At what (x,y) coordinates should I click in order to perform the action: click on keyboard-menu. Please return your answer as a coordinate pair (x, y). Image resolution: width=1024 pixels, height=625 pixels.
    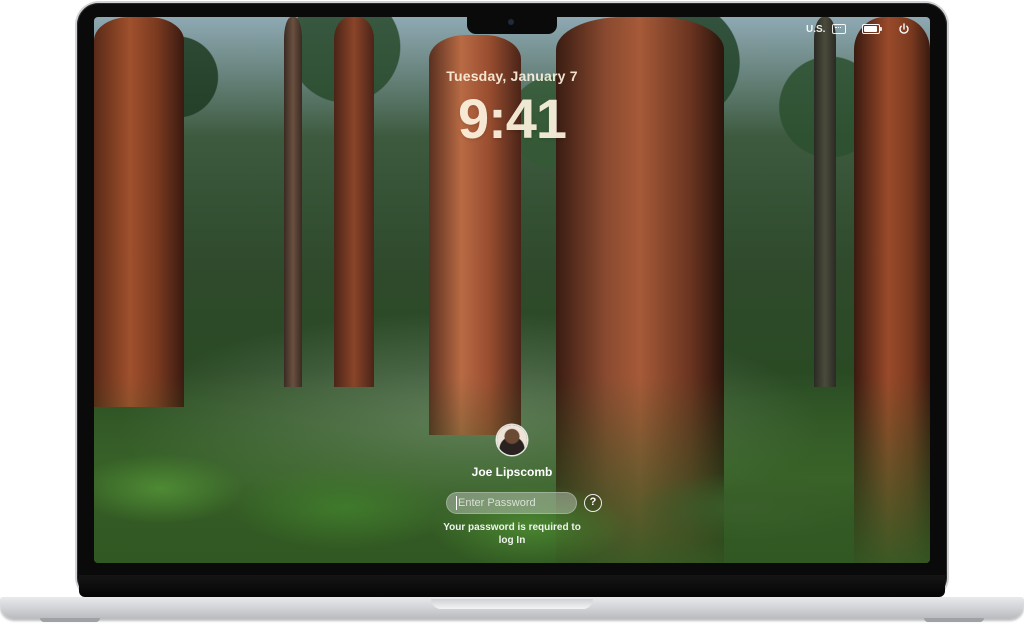
    Looking at the image, I should click on (839, 29).